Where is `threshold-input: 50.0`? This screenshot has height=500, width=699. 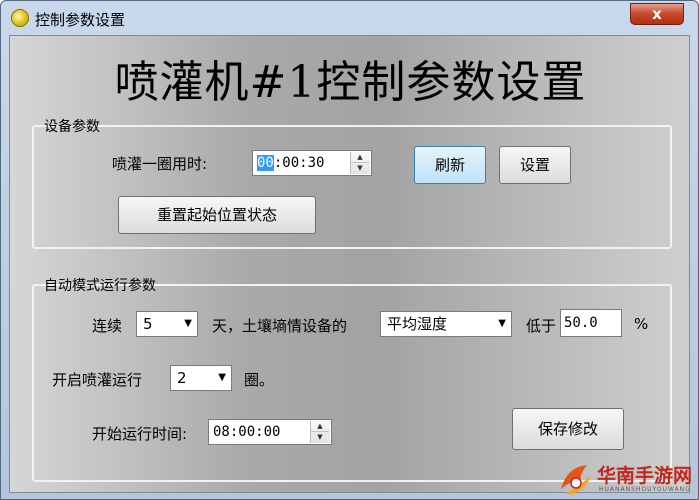 threshold-input: 50.0 is located at coordinates (591, 323).